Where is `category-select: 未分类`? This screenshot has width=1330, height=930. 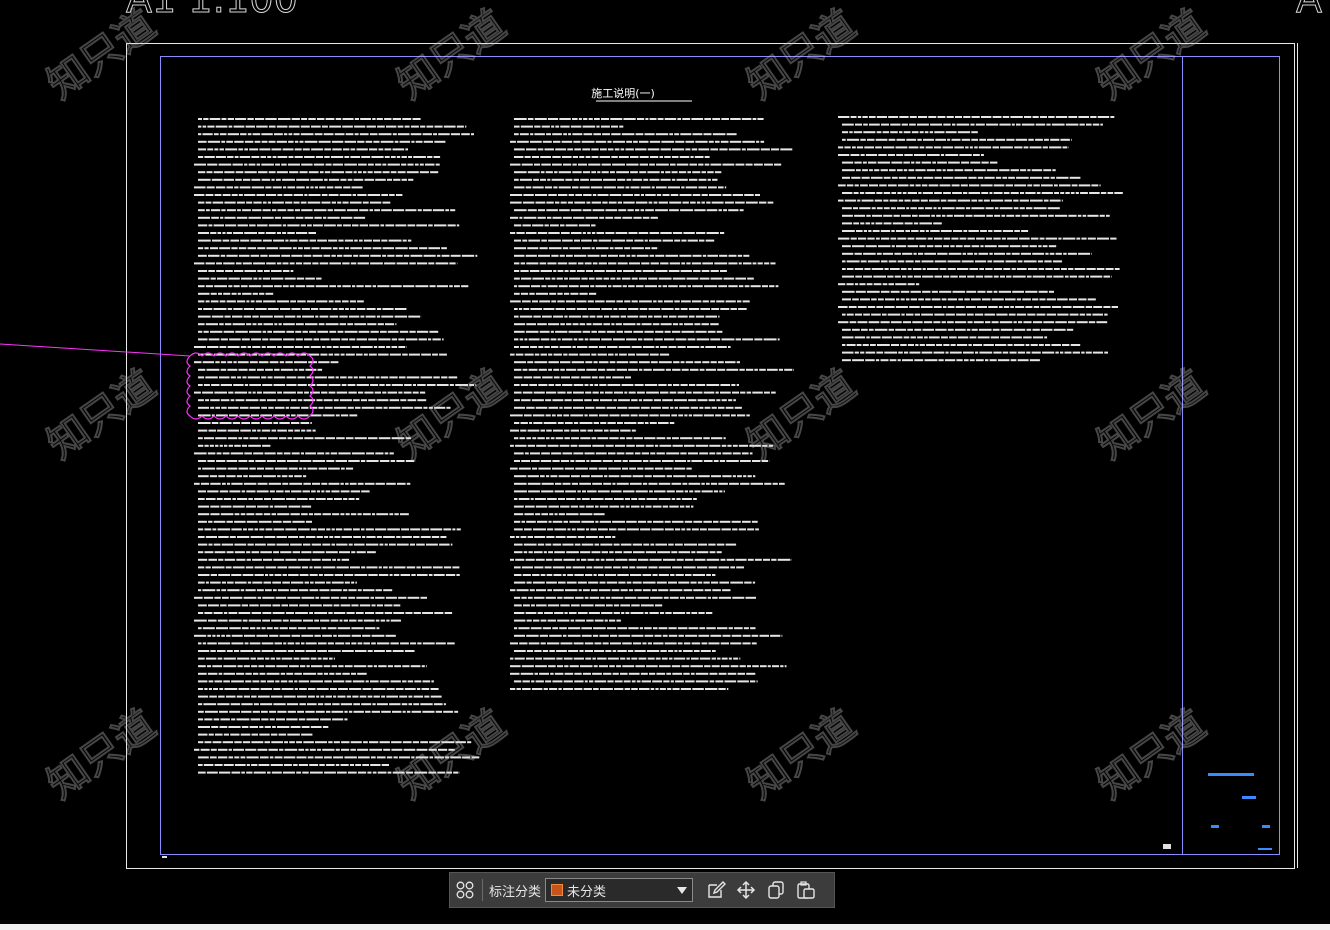
category-select: 未分类 is located at coordinates (619, 890).